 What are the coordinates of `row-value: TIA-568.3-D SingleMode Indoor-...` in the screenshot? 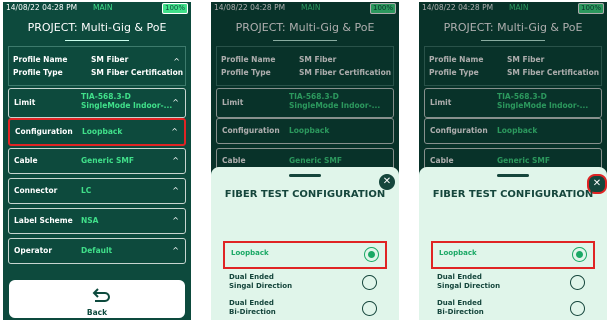 It's located at (127, 101).